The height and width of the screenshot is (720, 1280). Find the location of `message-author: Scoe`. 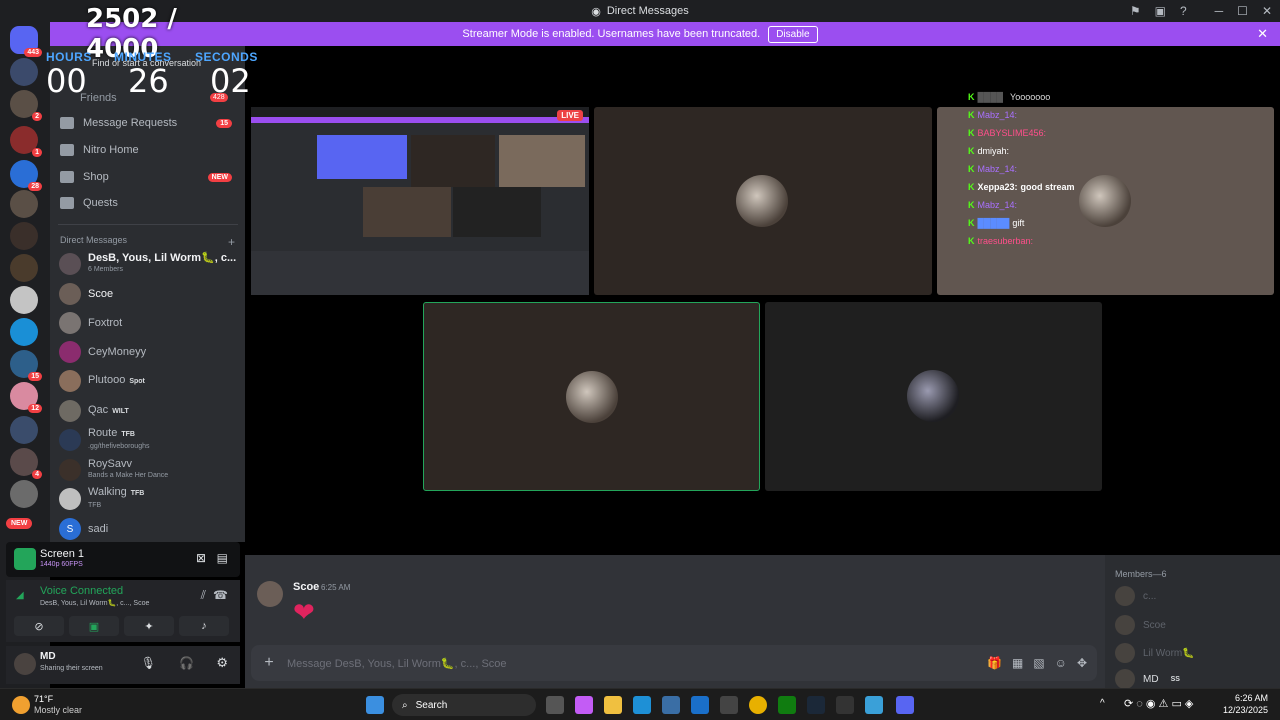

message-author: Scoe is located at coordinates (306, 587).